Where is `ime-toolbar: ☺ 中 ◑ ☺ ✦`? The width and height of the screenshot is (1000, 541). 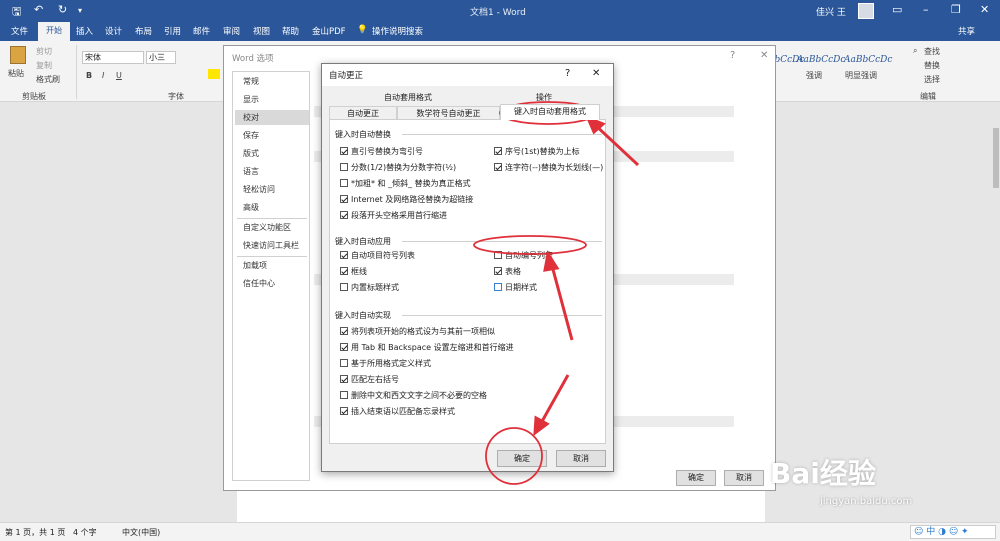
ime-toolbar: ☺ 中 ◑ ☺ ✦ is located at coordinates (953, 532).